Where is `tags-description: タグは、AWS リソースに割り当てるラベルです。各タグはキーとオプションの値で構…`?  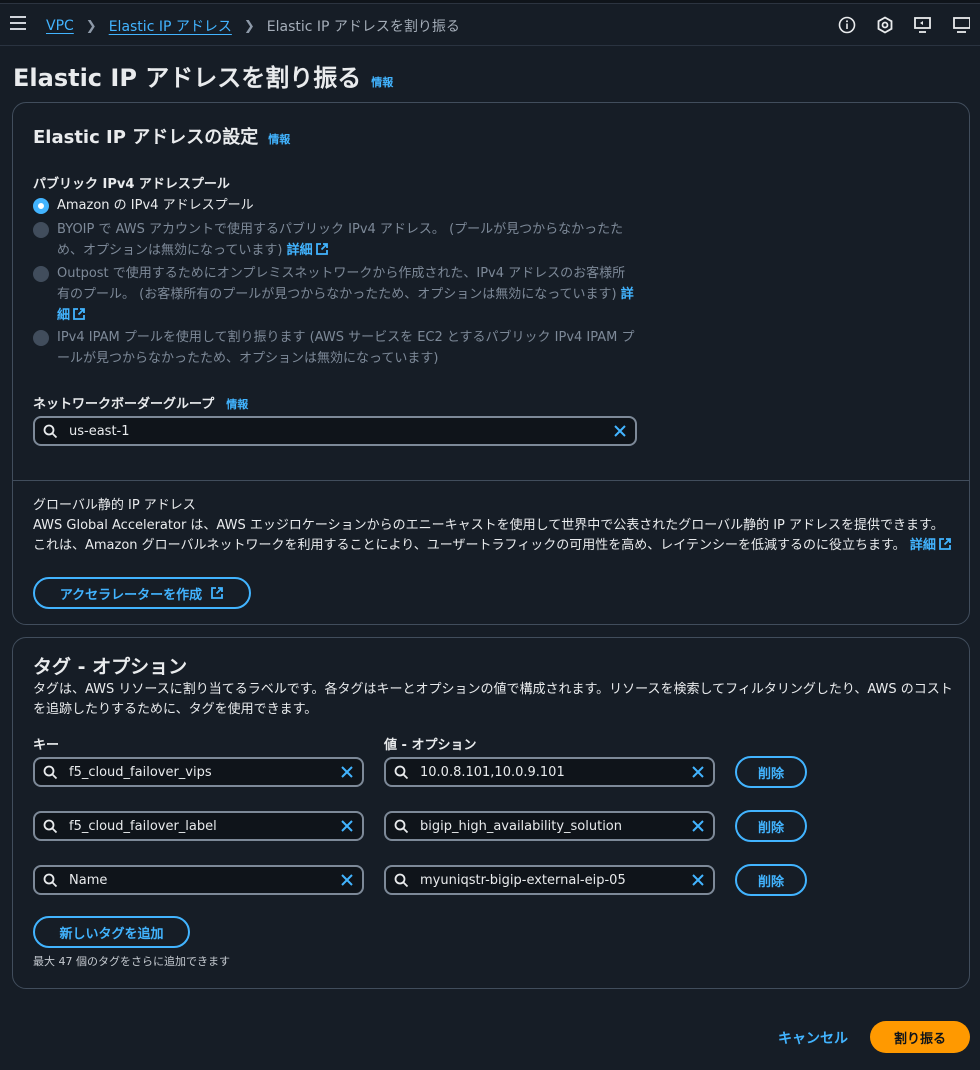
tags-description: タグは、AWS リソースに割り当てるラベルです。各タグはキーとオプションの値で構… is located at coordinates (493, 699).